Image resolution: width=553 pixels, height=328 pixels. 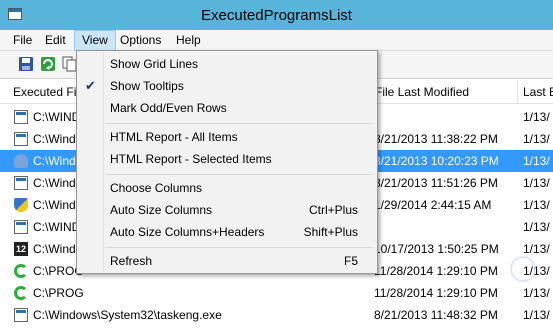 What do you see at coordinates (433, 205) in the screenshot?
I see `row-modified: 1/29/2014 2:44:15 AM` at bounding box center [433, 205].